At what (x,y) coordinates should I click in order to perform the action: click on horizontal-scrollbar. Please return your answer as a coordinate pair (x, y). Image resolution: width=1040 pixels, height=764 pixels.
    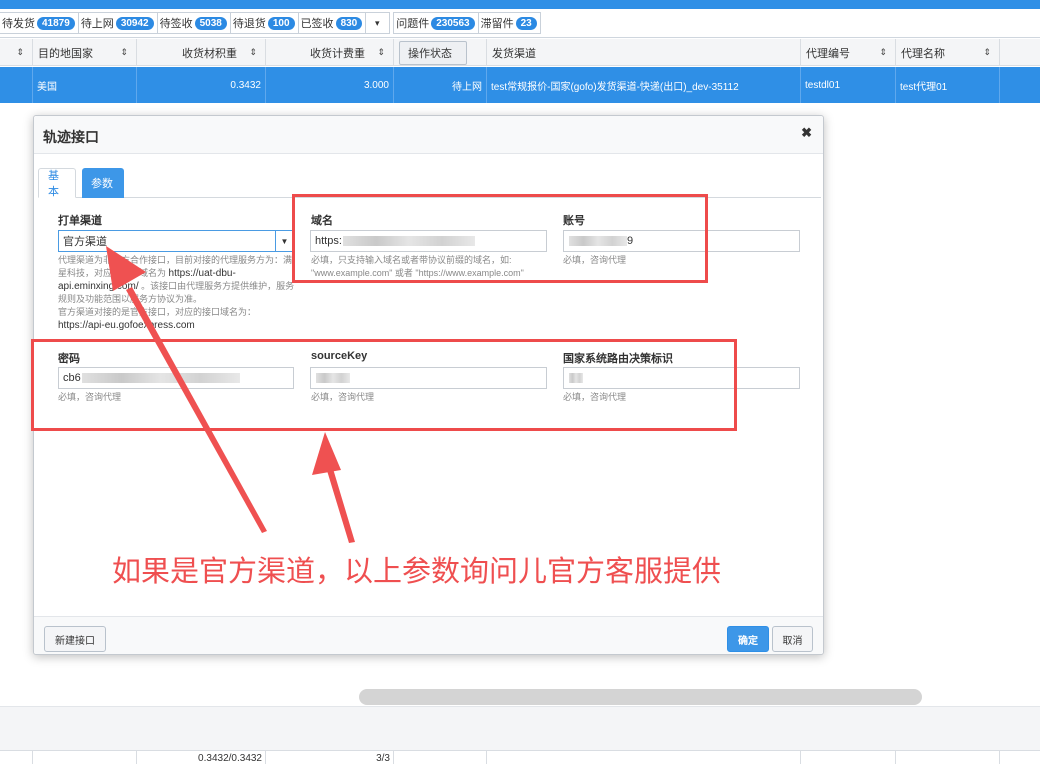
    Looking at the image, I should click on (640, 697).